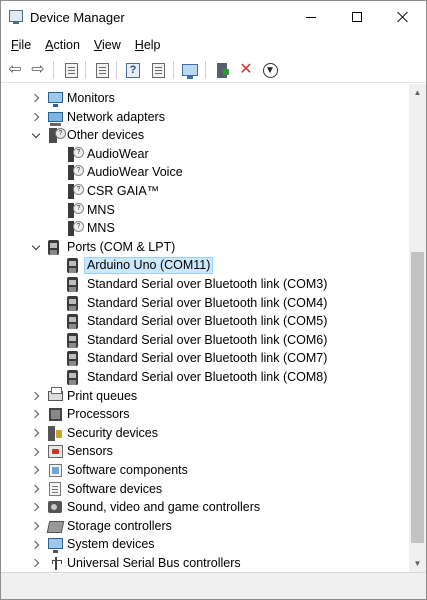 The height and width of the screenshot is (600, 427). I want to click on scan-hardware-button, so click(190, 70).